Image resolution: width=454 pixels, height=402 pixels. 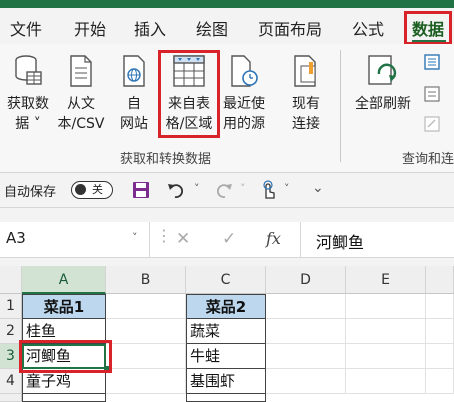 I want to click on column-header-c: C, so click(x=226, y=280).